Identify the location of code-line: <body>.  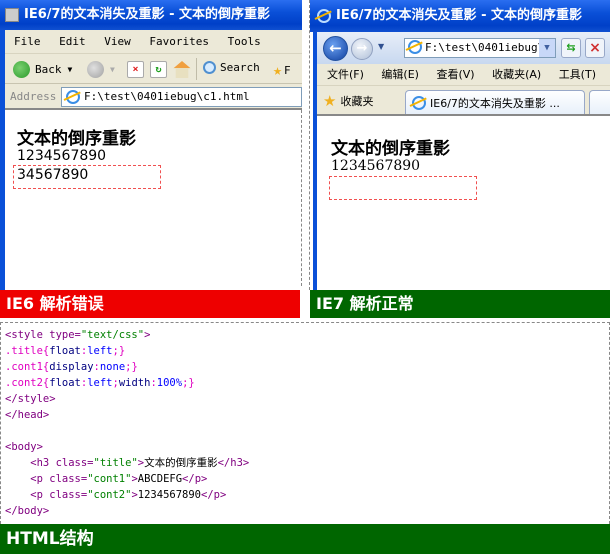
(307, 447).